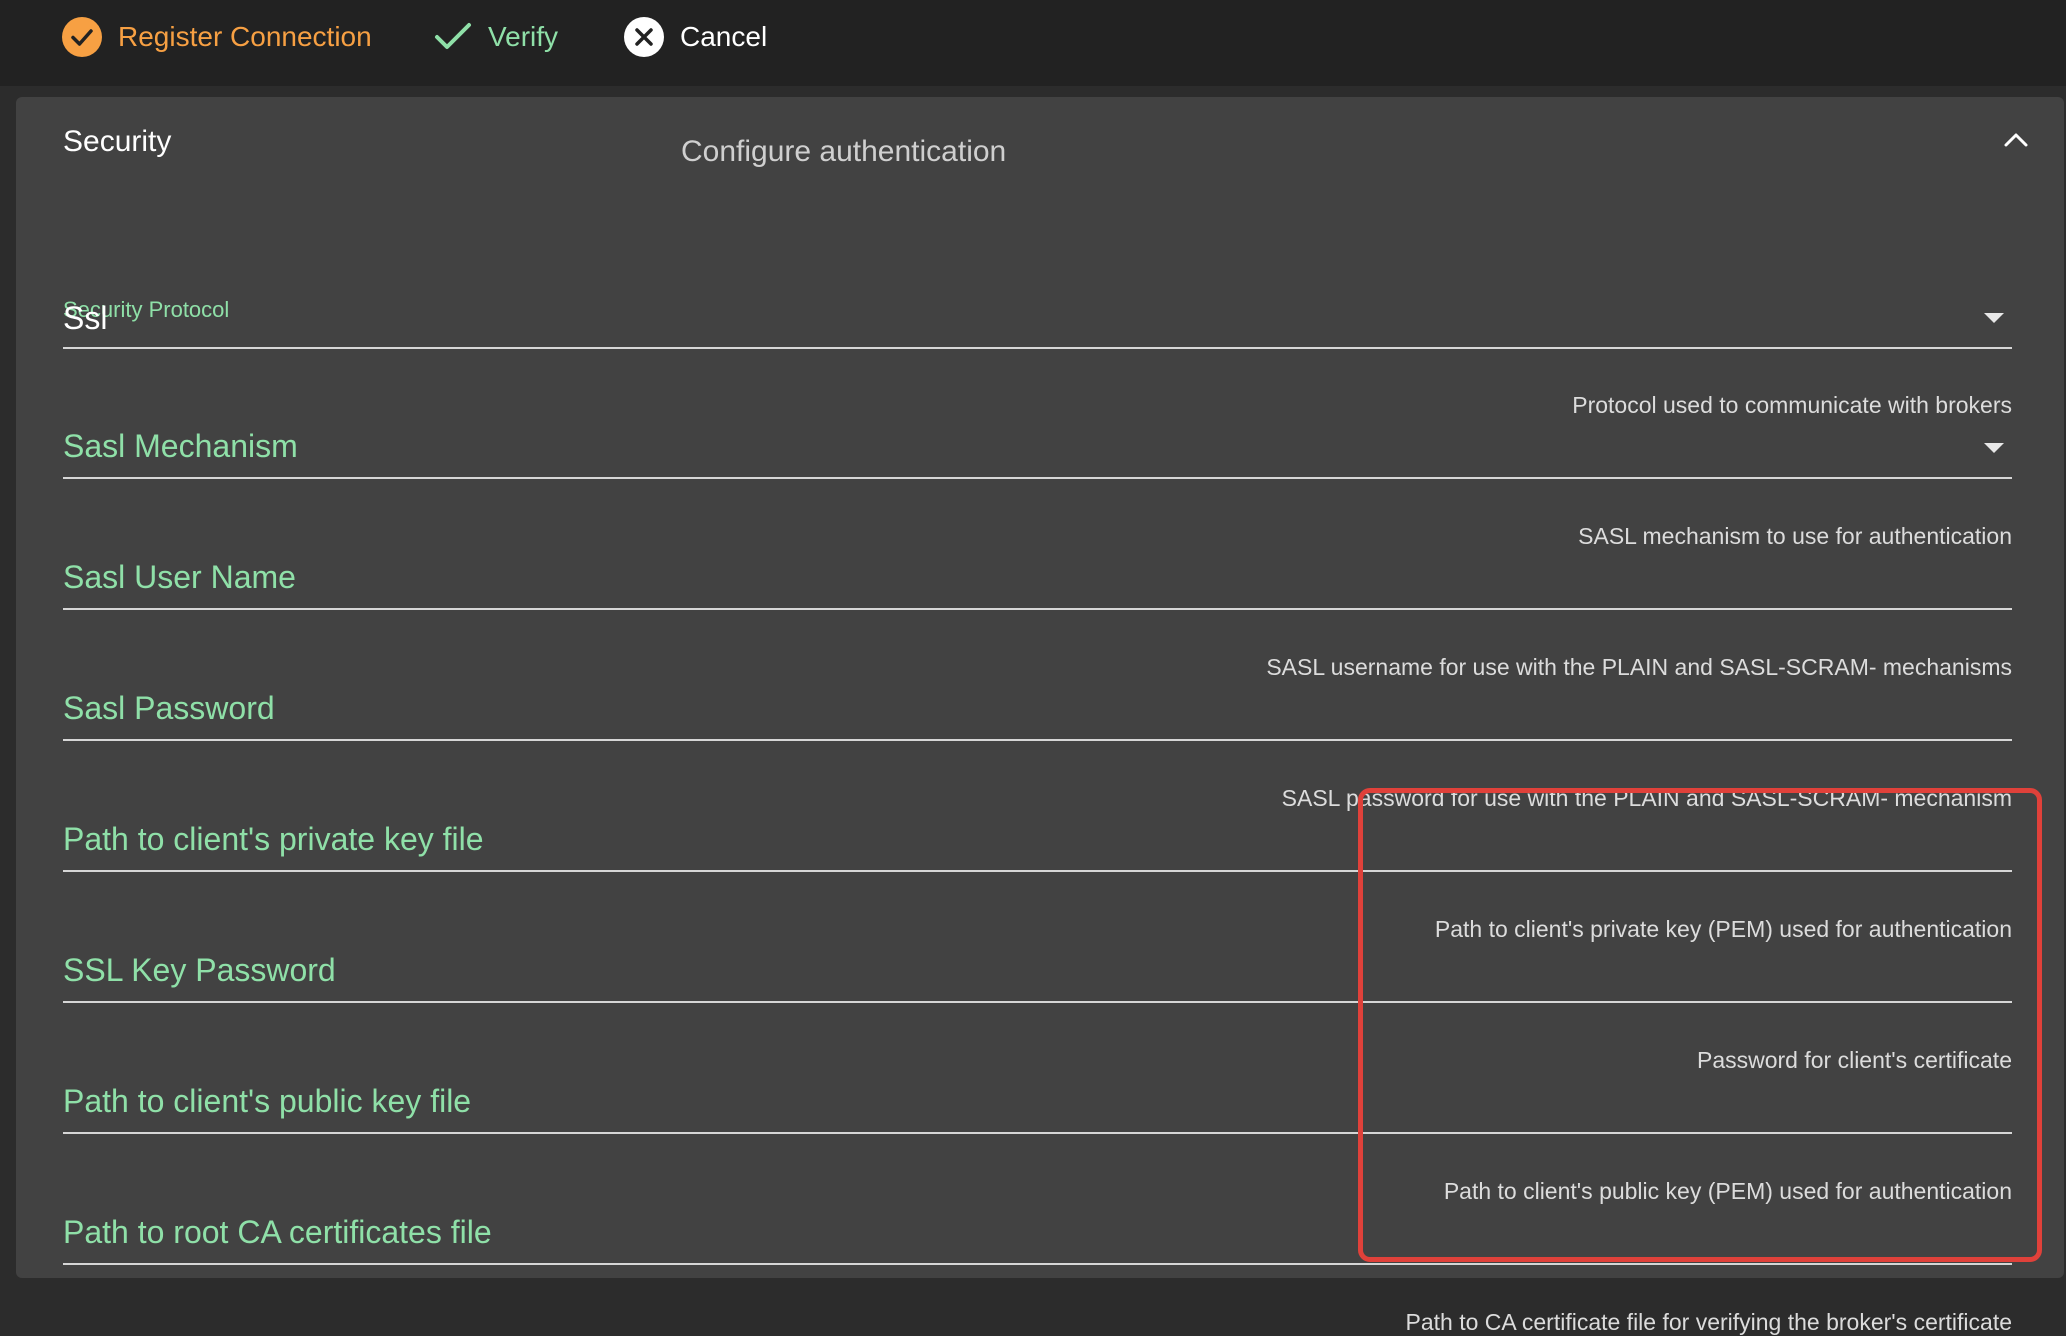 This screenshot has height=1336, width=2066. Describe the element at coordinates (267, 1101) in the screenshot. I see `public-key-path-placeholder: Path to client's public key file` at that location.